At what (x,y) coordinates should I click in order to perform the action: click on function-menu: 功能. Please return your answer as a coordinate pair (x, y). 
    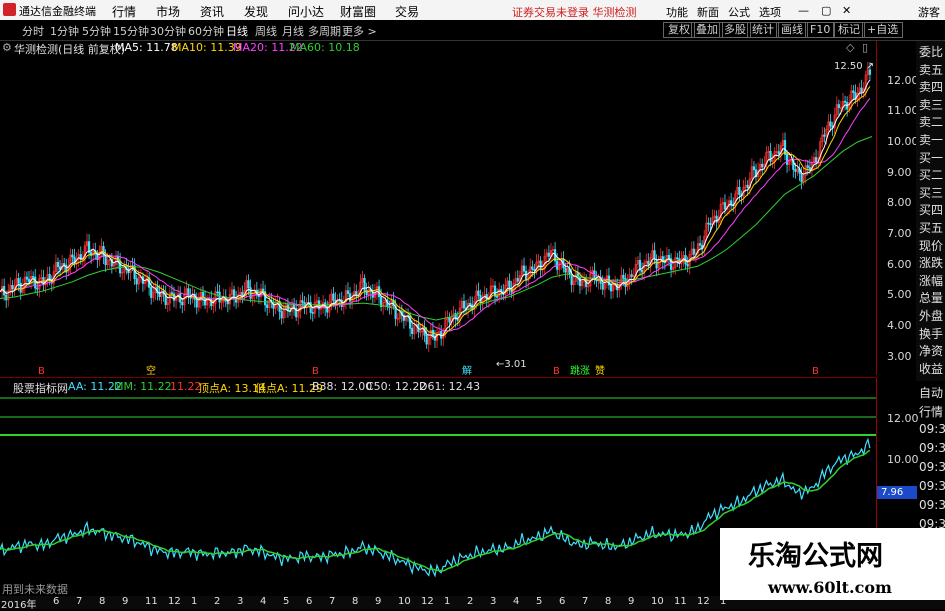
    Looking at the image, I should click on (677, 12).